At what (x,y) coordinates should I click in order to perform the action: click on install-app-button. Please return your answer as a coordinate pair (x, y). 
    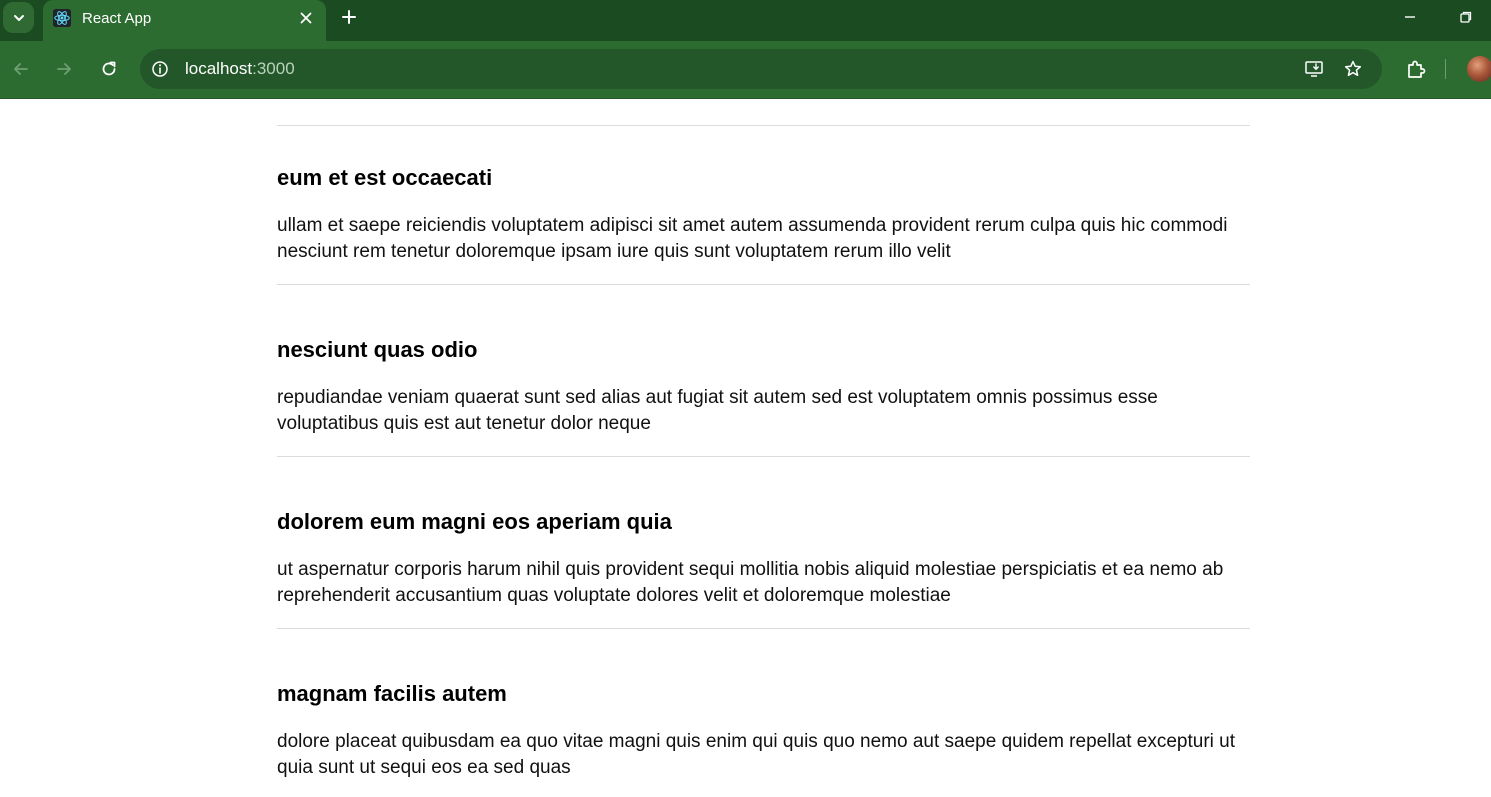
    Looking at the image, I should click on (1314, 69).